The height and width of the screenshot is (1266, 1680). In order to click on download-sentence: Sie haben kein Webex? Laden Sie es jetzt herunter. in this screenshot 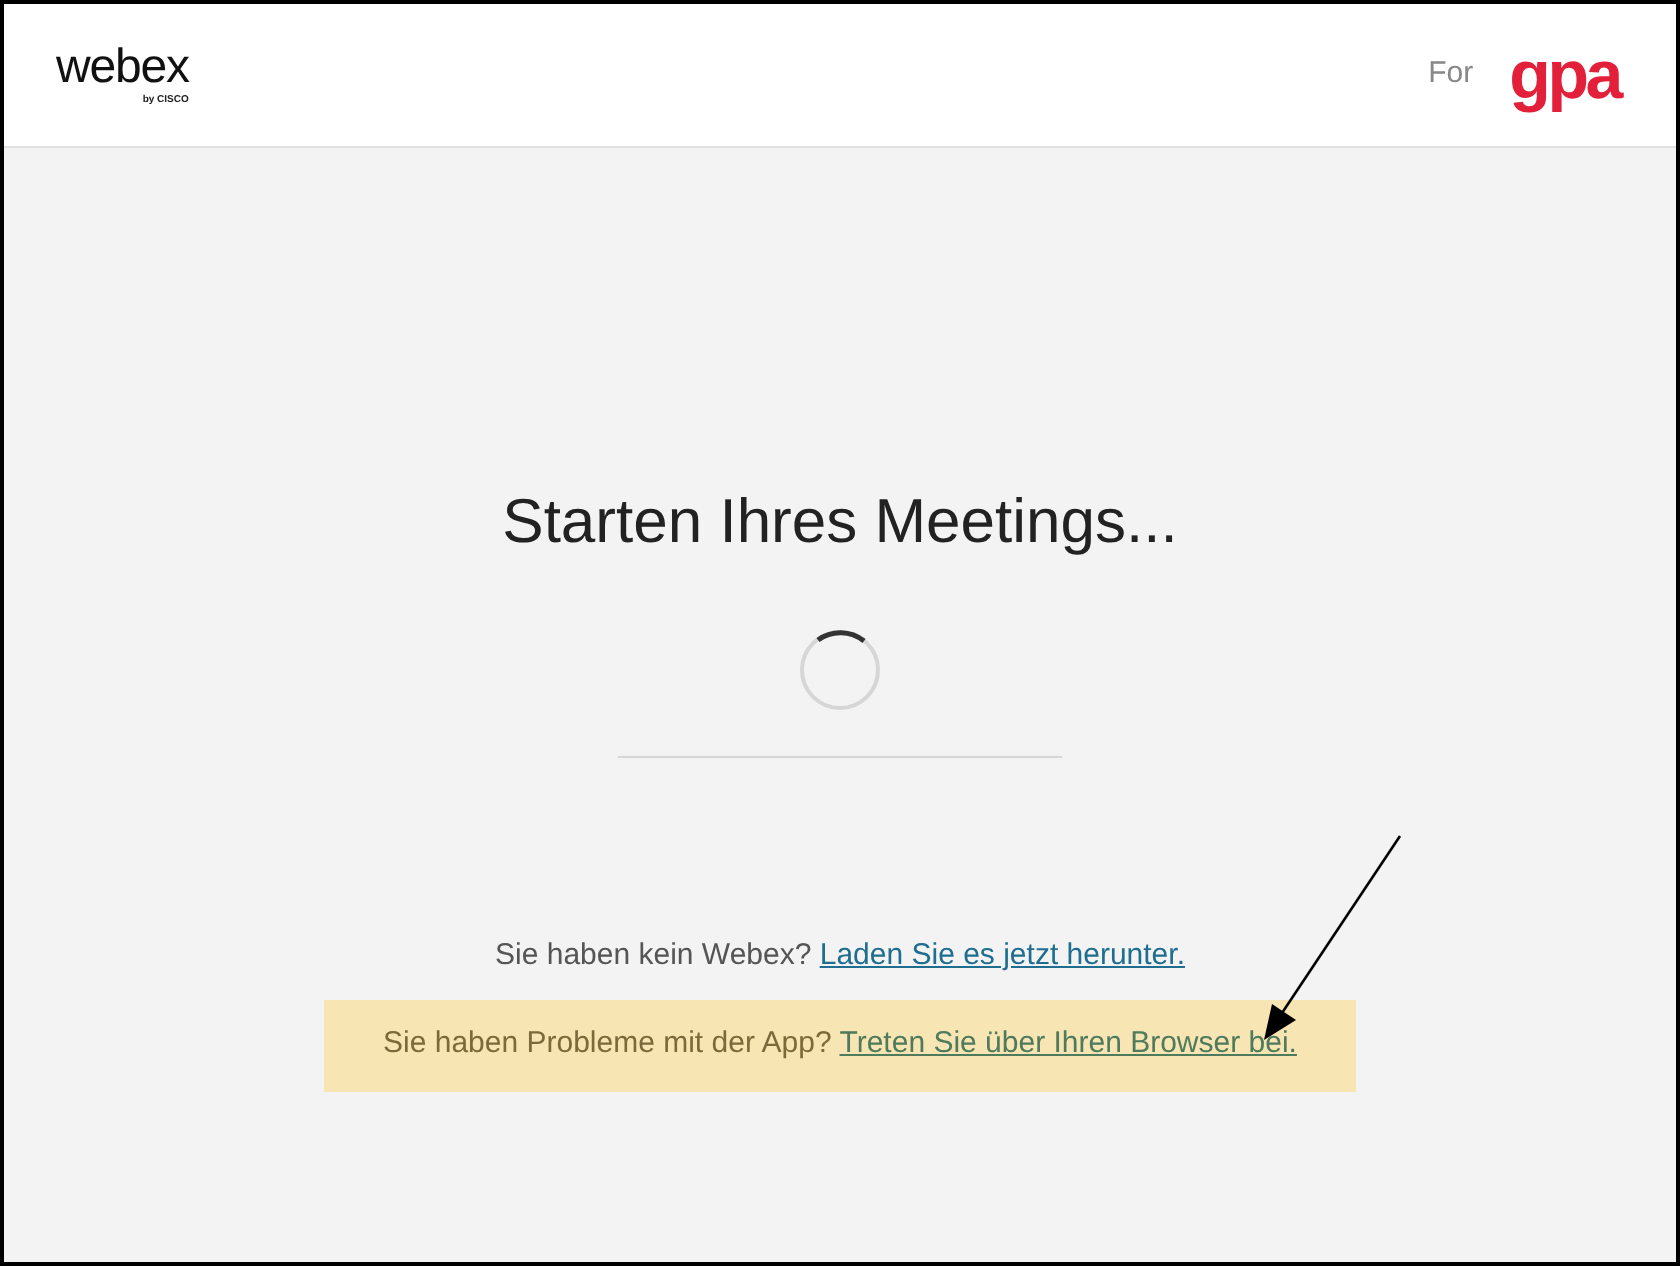, I will do `click(840, 956)`.